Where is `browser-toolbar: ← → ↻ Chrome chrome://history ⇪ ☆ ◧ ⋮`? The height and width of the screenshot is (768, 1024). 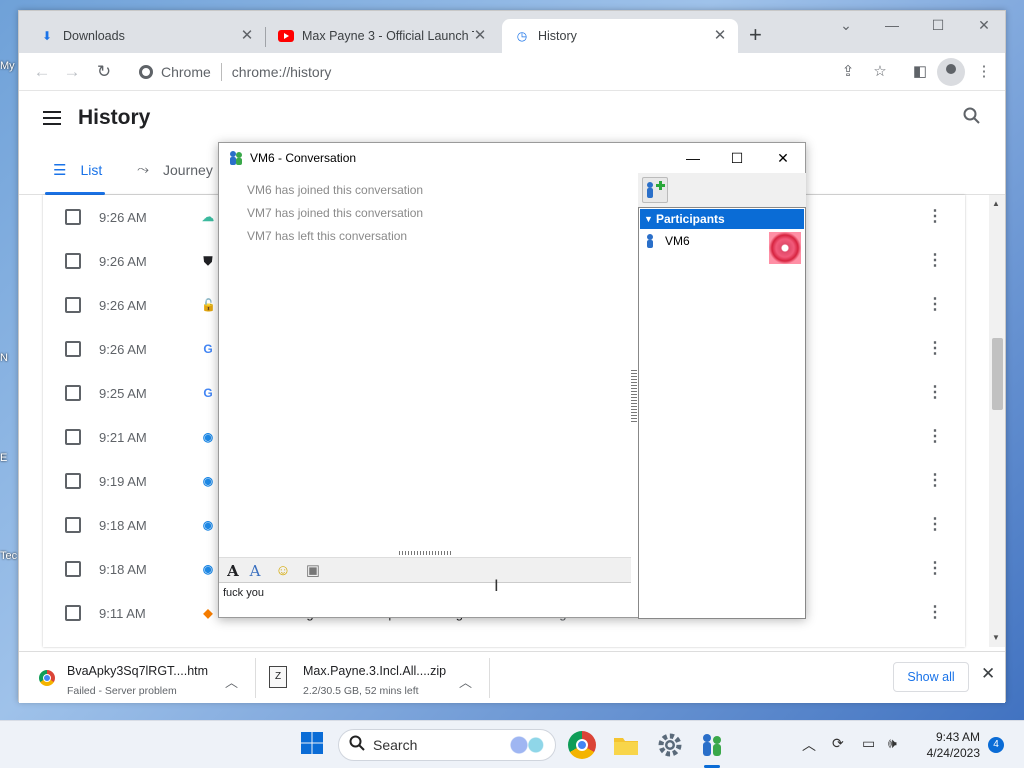
browser-toolbar: ← → ↻ Chrome chrome://history ⇪ ☆ ◧ ⋮ is located at coordinates (512, 72).